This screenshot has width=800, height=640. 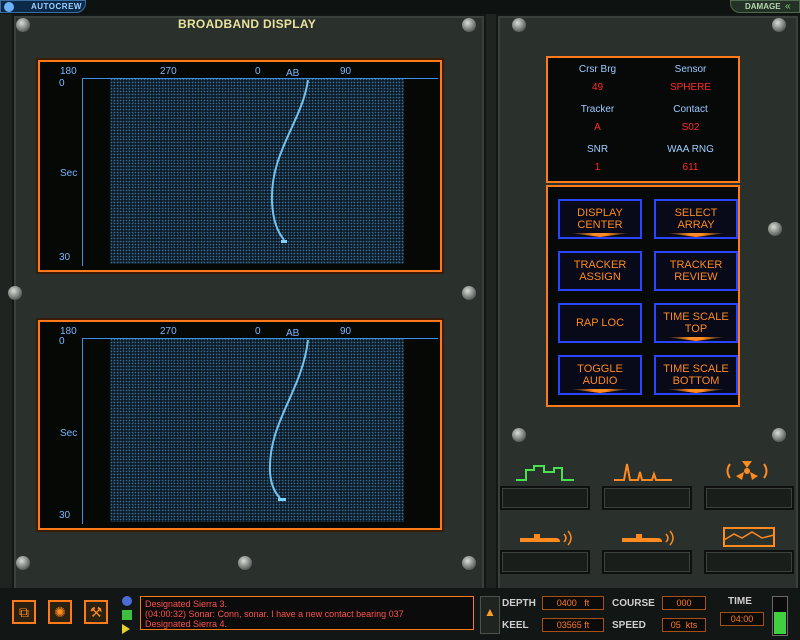 I want to click on tracker-label: Tracker, so click(x=597, y=109).